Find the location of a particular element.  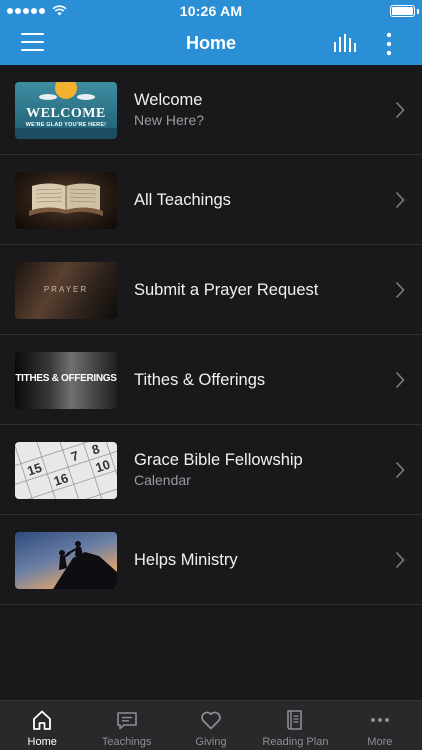

list-item-subtitle: Calendar is located at coordinates (162, 480).